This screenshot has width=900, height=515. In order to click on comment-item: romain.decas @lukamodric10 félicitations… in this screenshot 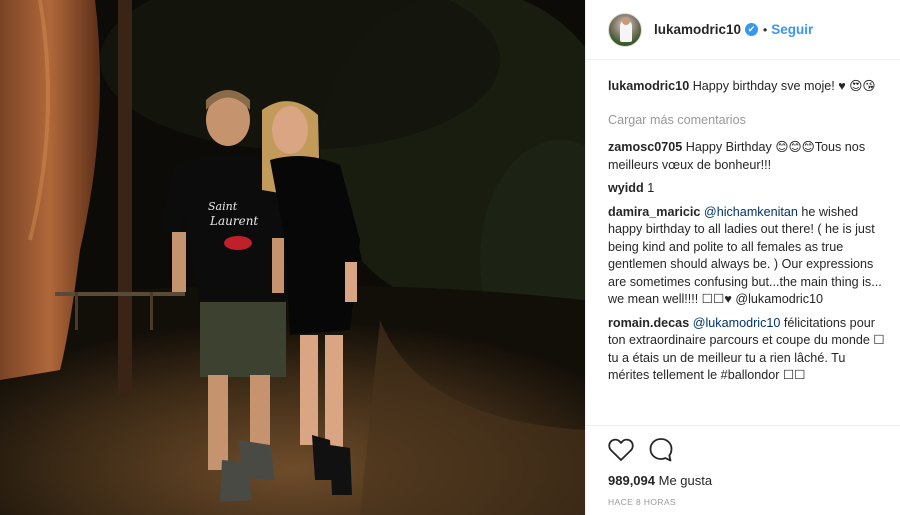, I will do `click(747, 350)`.